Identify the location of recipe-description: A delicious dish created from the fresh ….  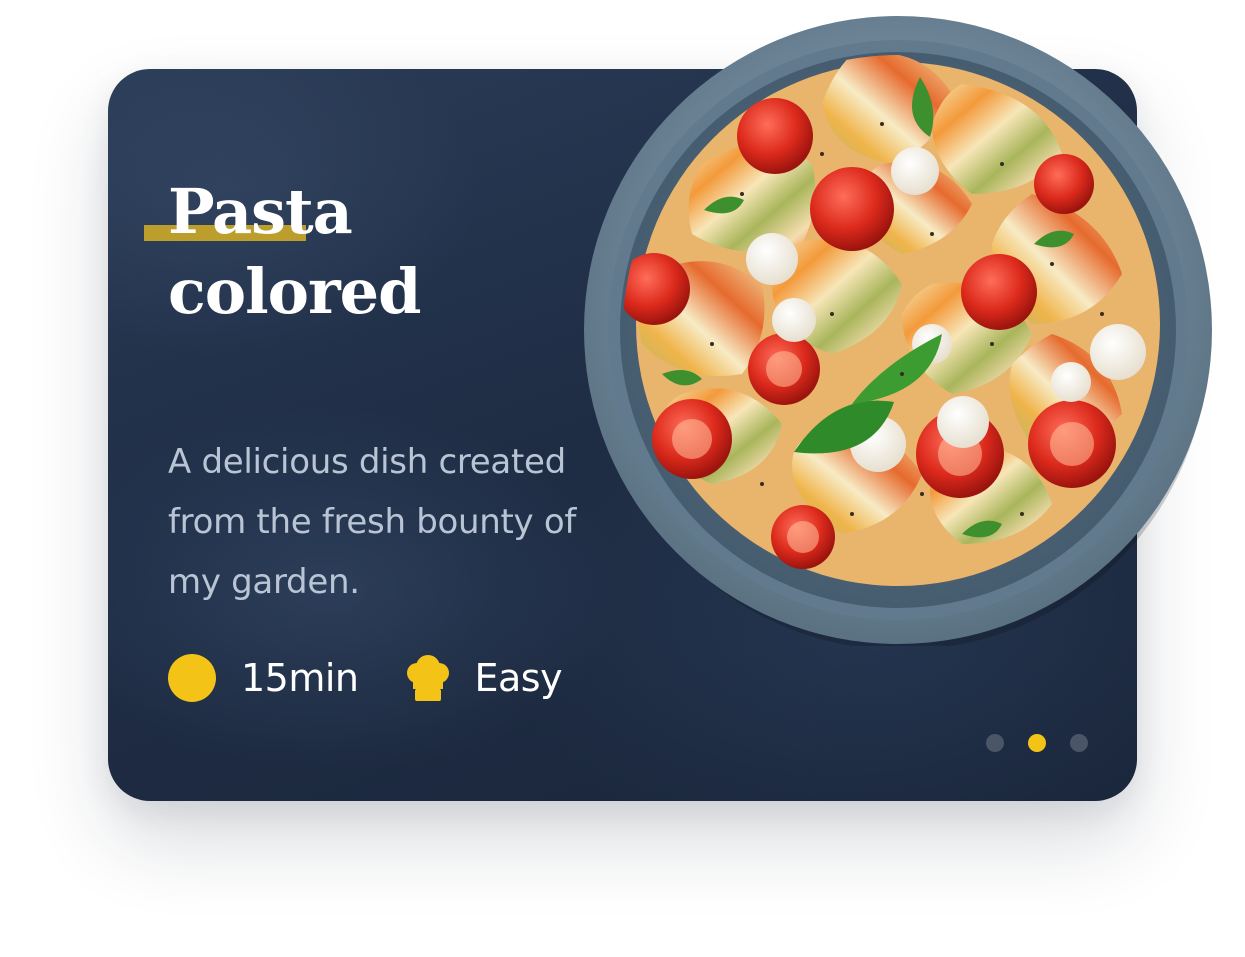
(372, 522).